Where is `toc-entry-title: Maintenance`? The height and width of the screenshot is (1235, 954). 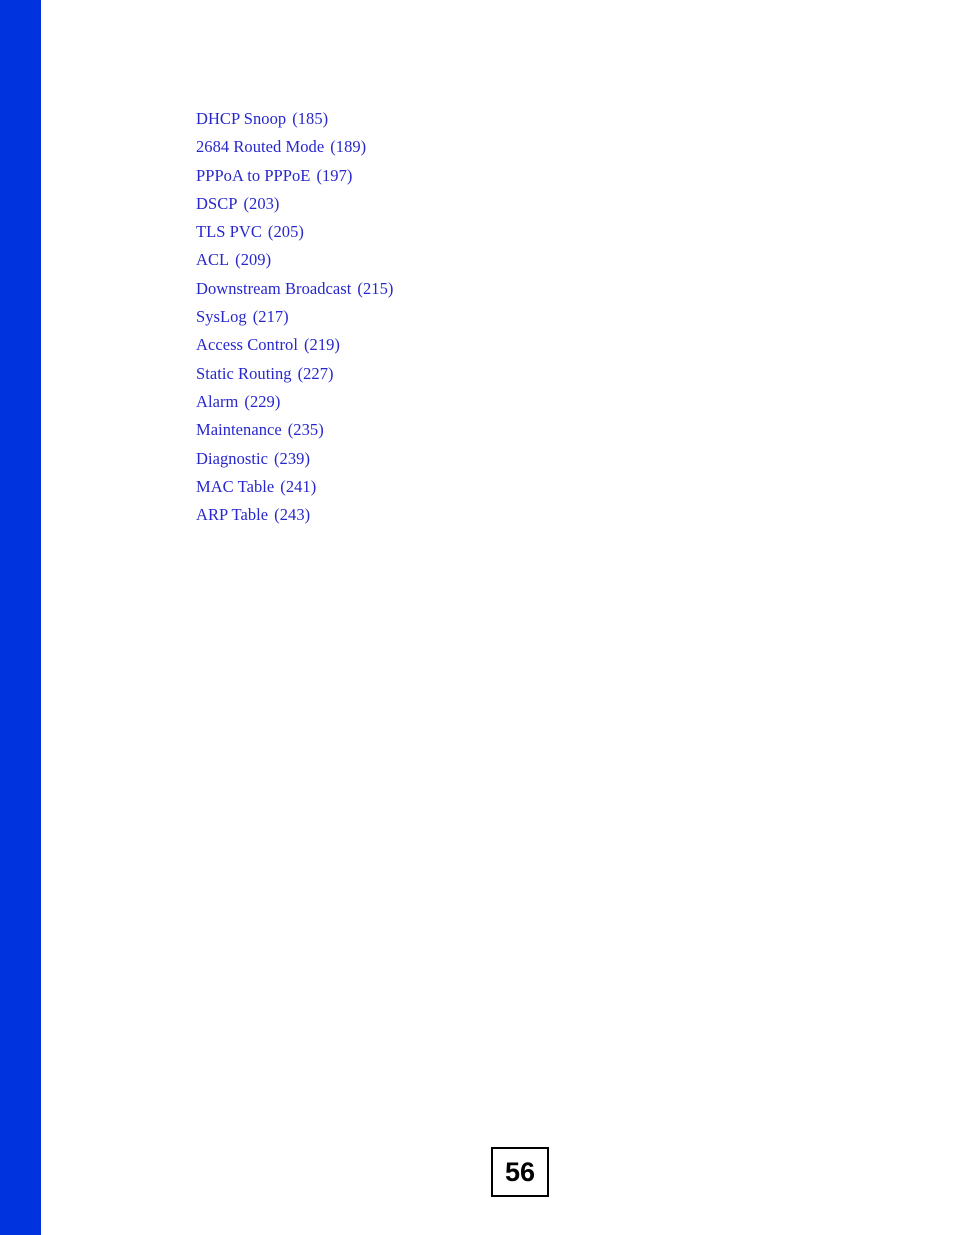
toc-entry-title: Maintenance is located at coordinates (239, 430).